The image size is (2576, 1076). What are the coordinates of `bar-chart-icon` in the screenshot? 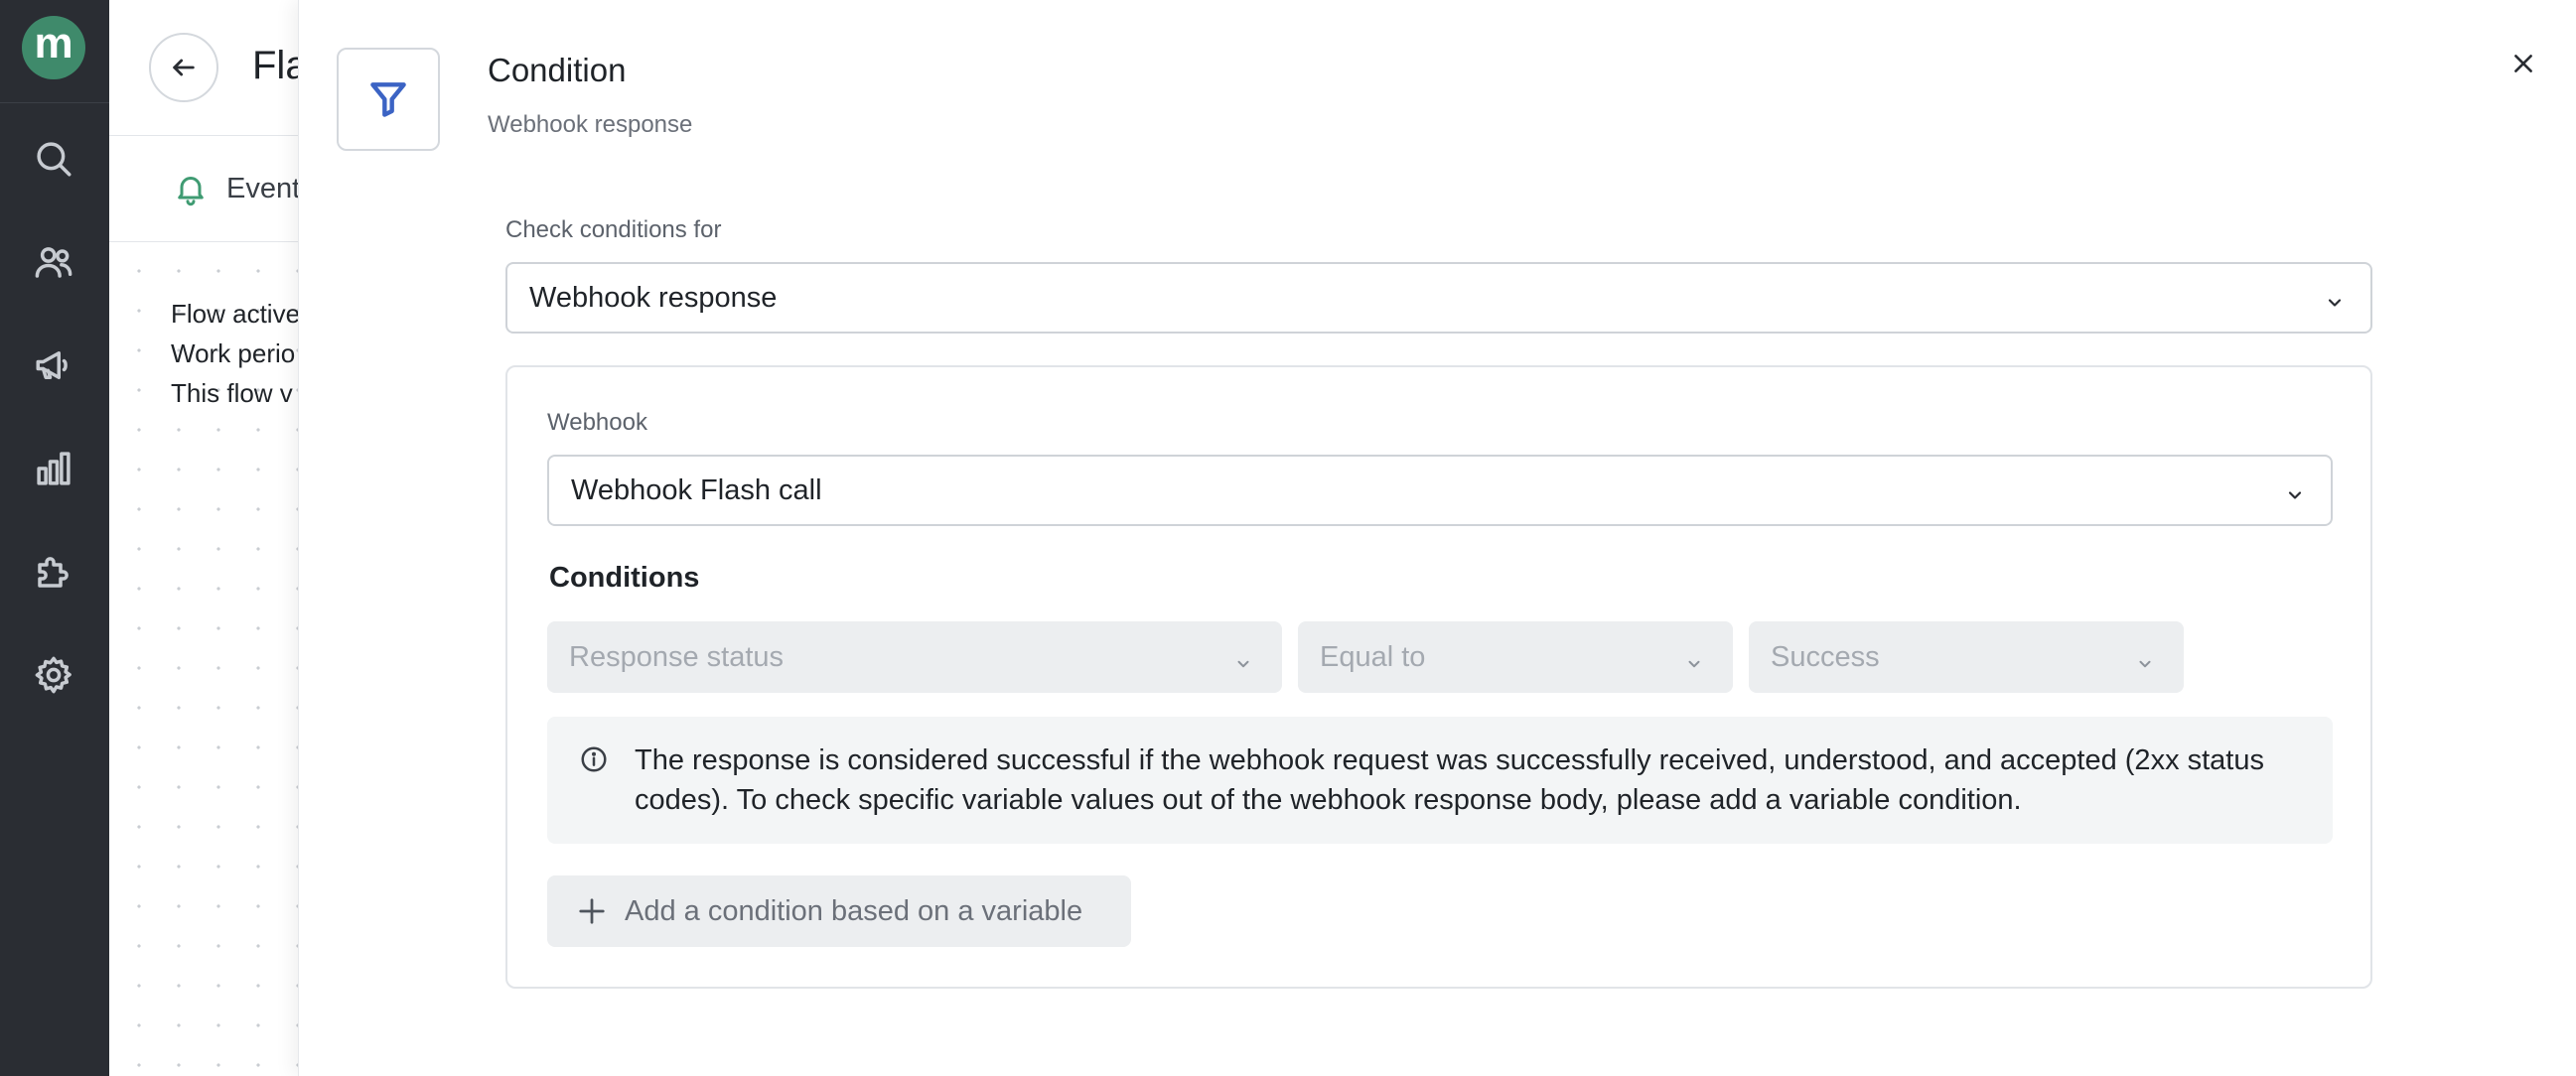 It's located at (54, 468).